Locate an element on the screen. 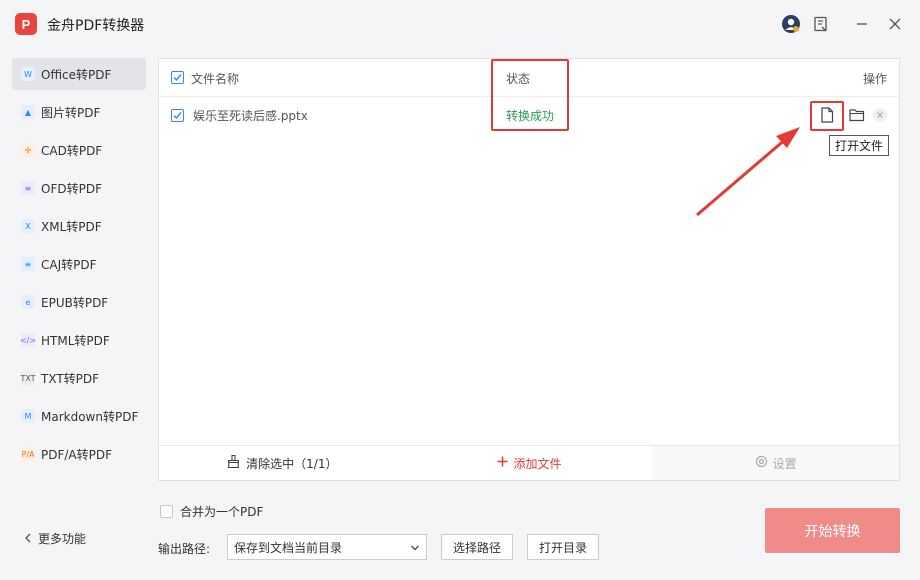 Image resolution: width=920 pixels, height=580 pixels. status-highlight-box is located at coordinates (530, 95).